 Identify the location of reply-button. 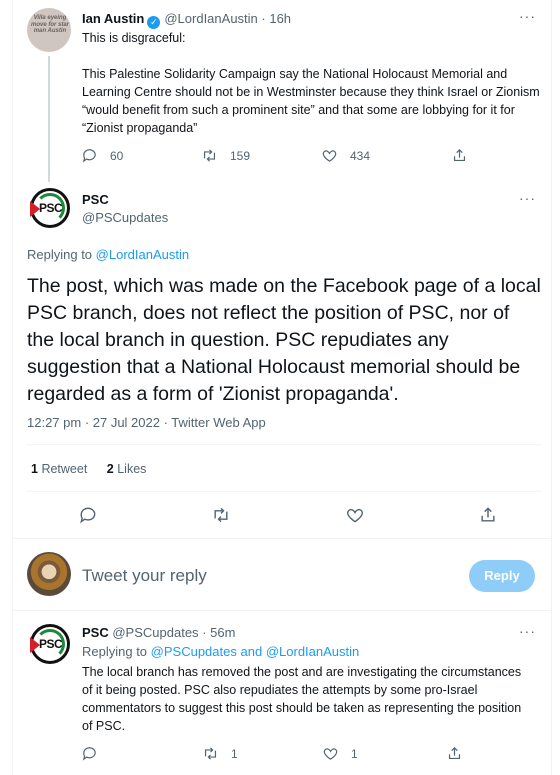
(89, 753).